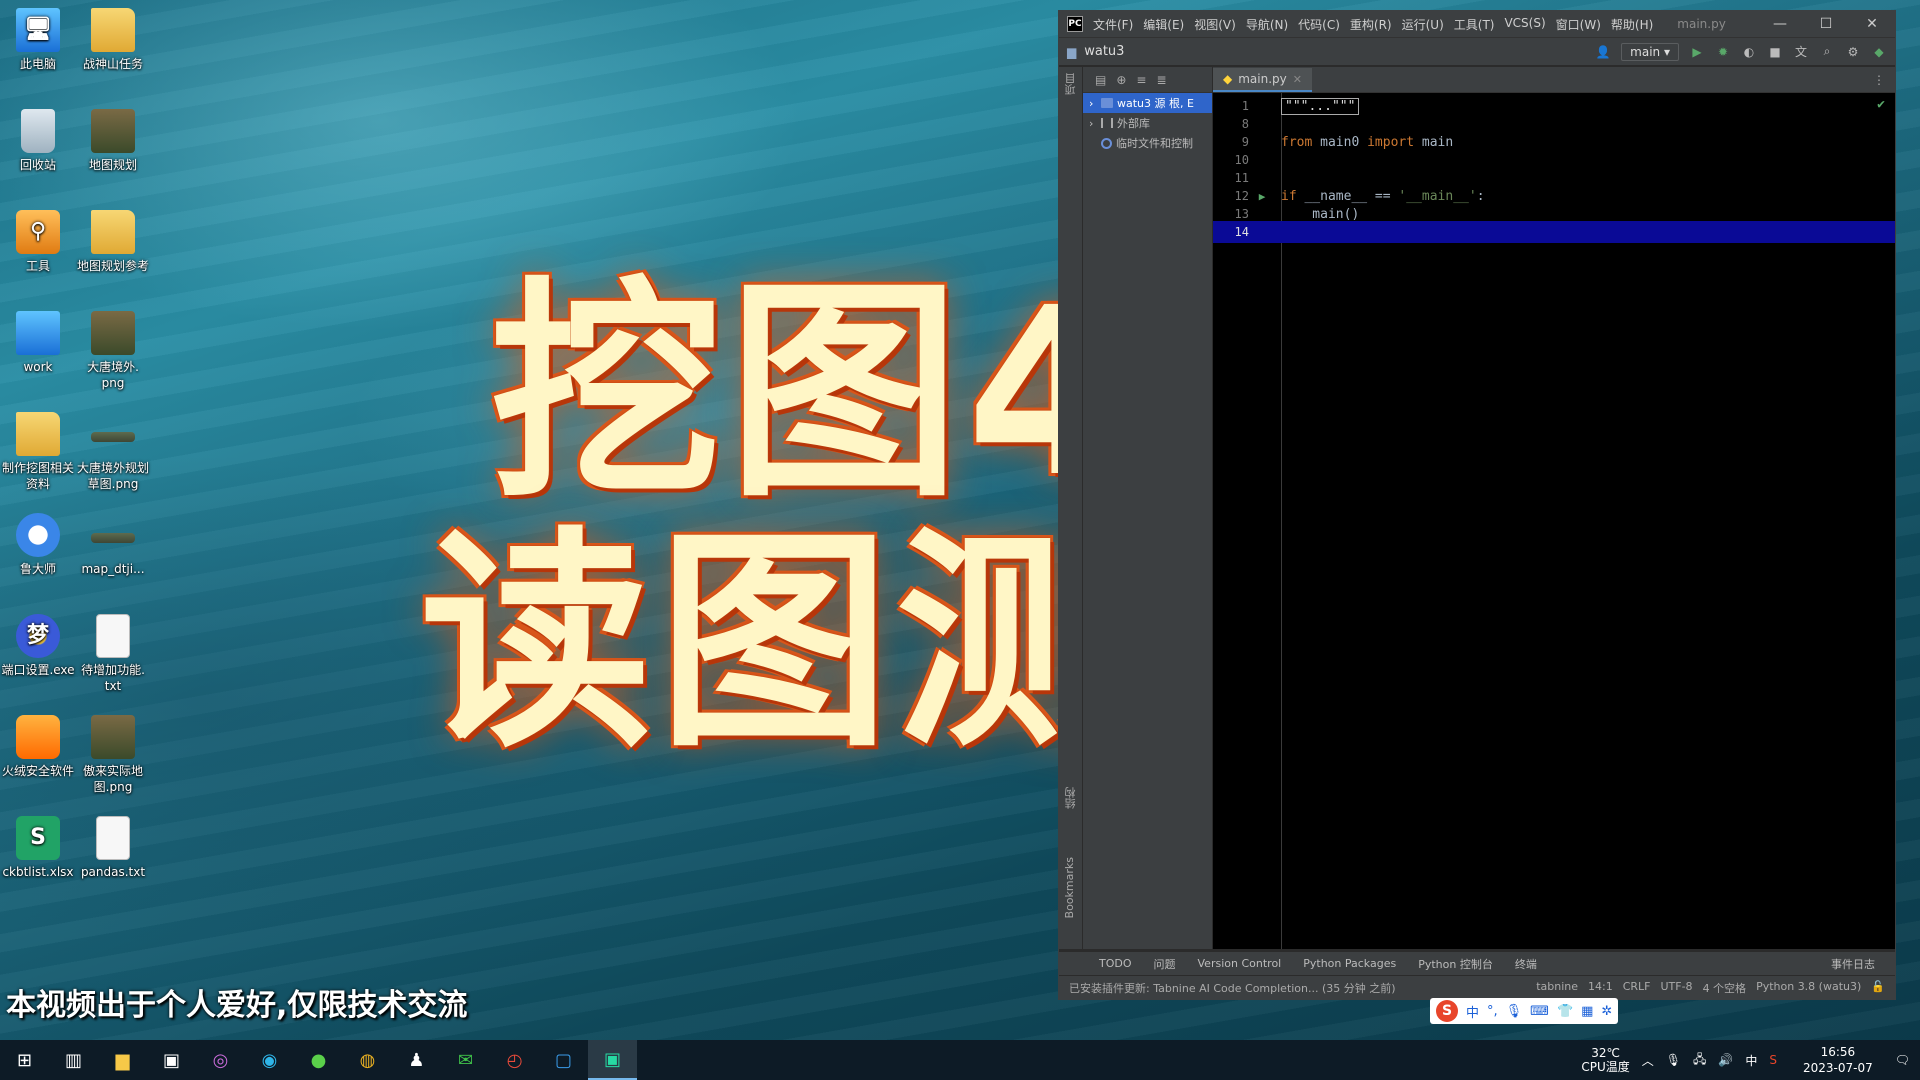  I want to click on desktop-icon-recycle-bin: 回收站, so click(38, 141).